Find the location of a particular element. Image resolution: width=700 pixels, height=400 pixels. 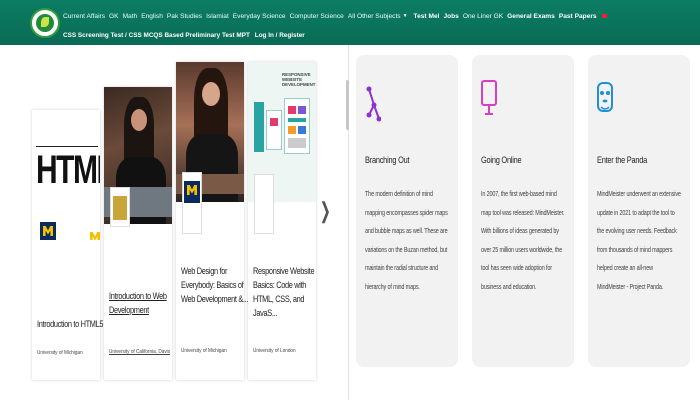

nav-link-all-other-subjects: All Other Subjects is located at coordinates (374, 16).